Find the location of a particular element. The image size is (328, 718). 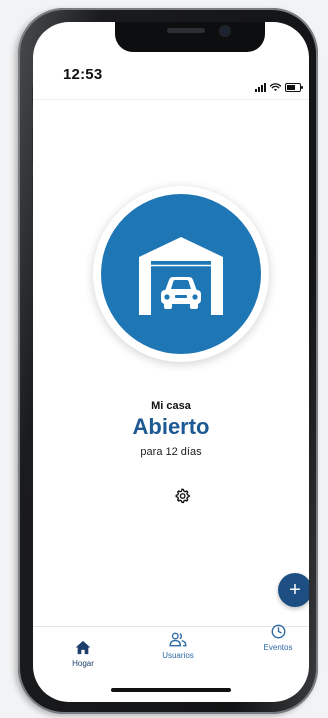

nav-item-usuarios: Usuarios is located at coordinates (178, 646).